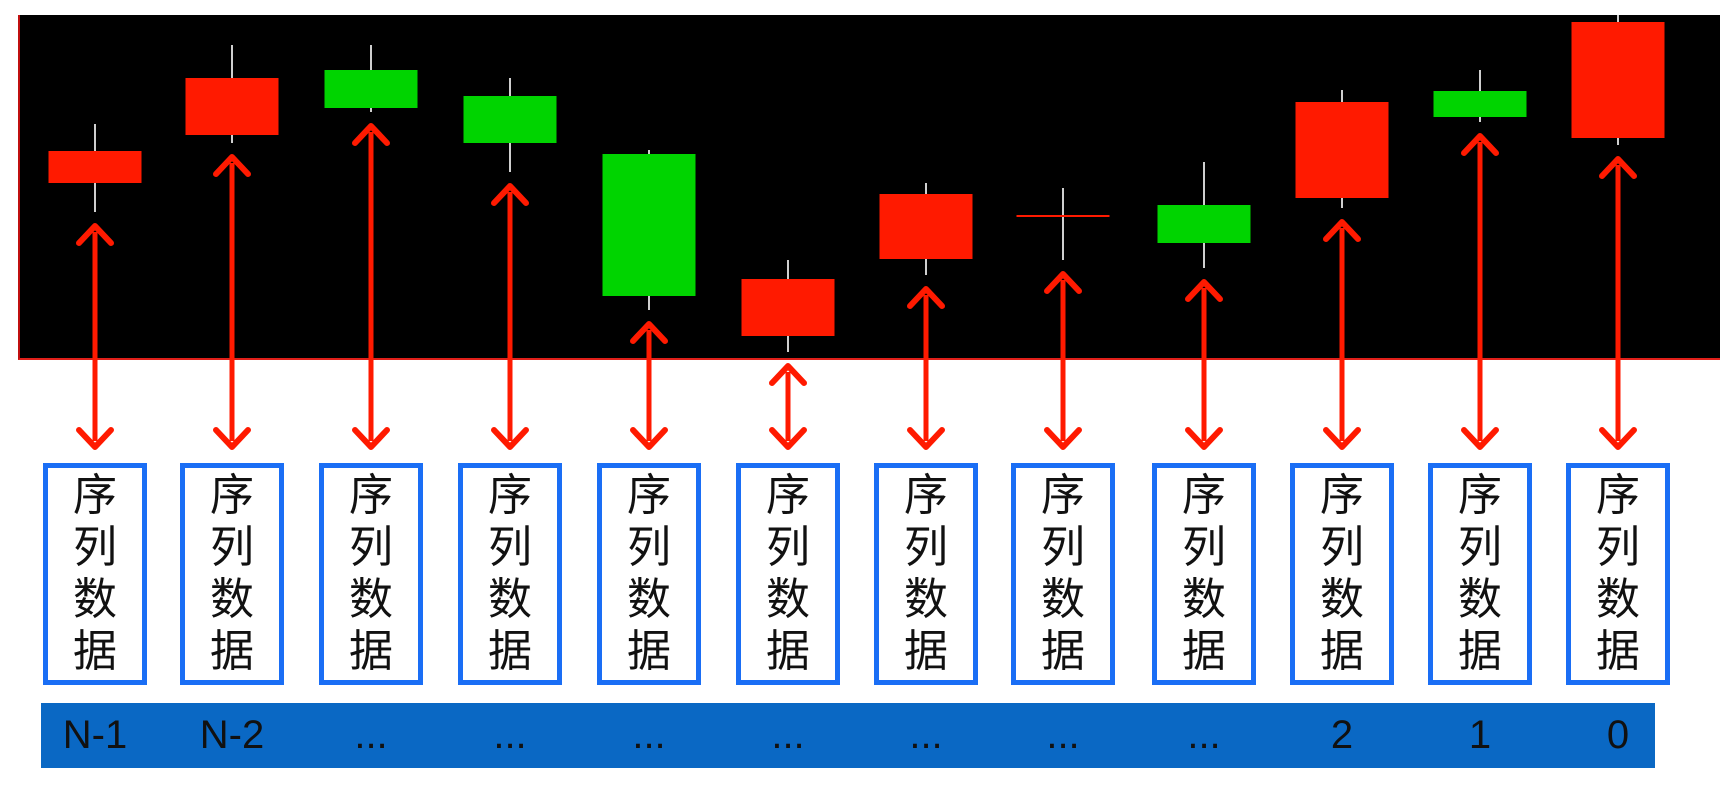  I want to click on index-label: N-1, so click(95, 735).